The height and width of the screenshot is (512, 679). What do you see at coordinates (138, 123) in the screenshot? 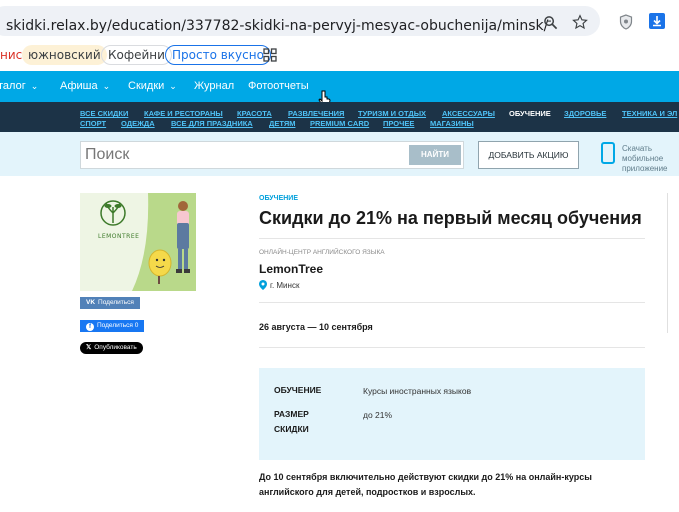
I see `cat-clothes: ОДЕЖДА` at bounding box center [138, 123].